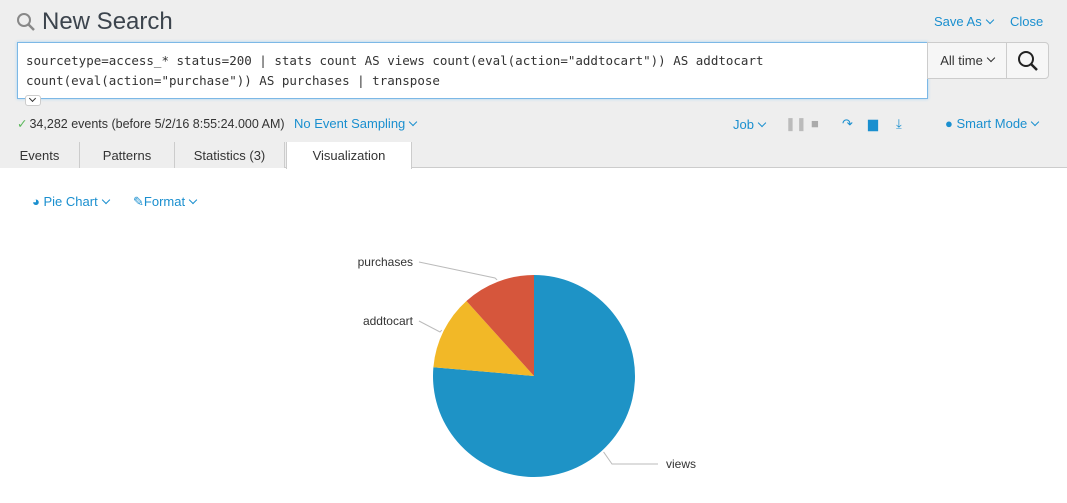 The image size is (1067, 503). I want to click on expand-search-button, so click(33, 100).